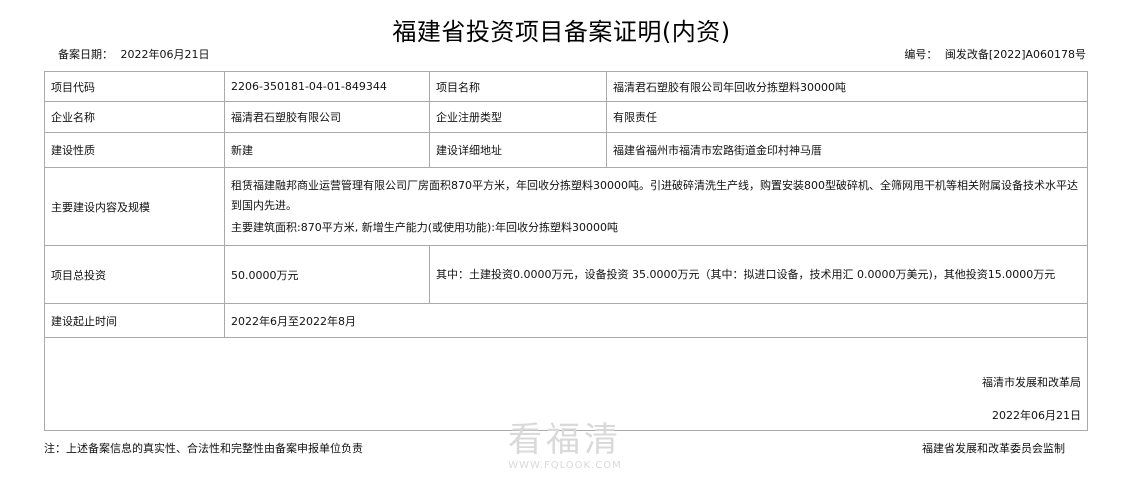 This screenshot has height=504, width=1123. I want to click on project-code-label: 项目代码, so click(134, 86).